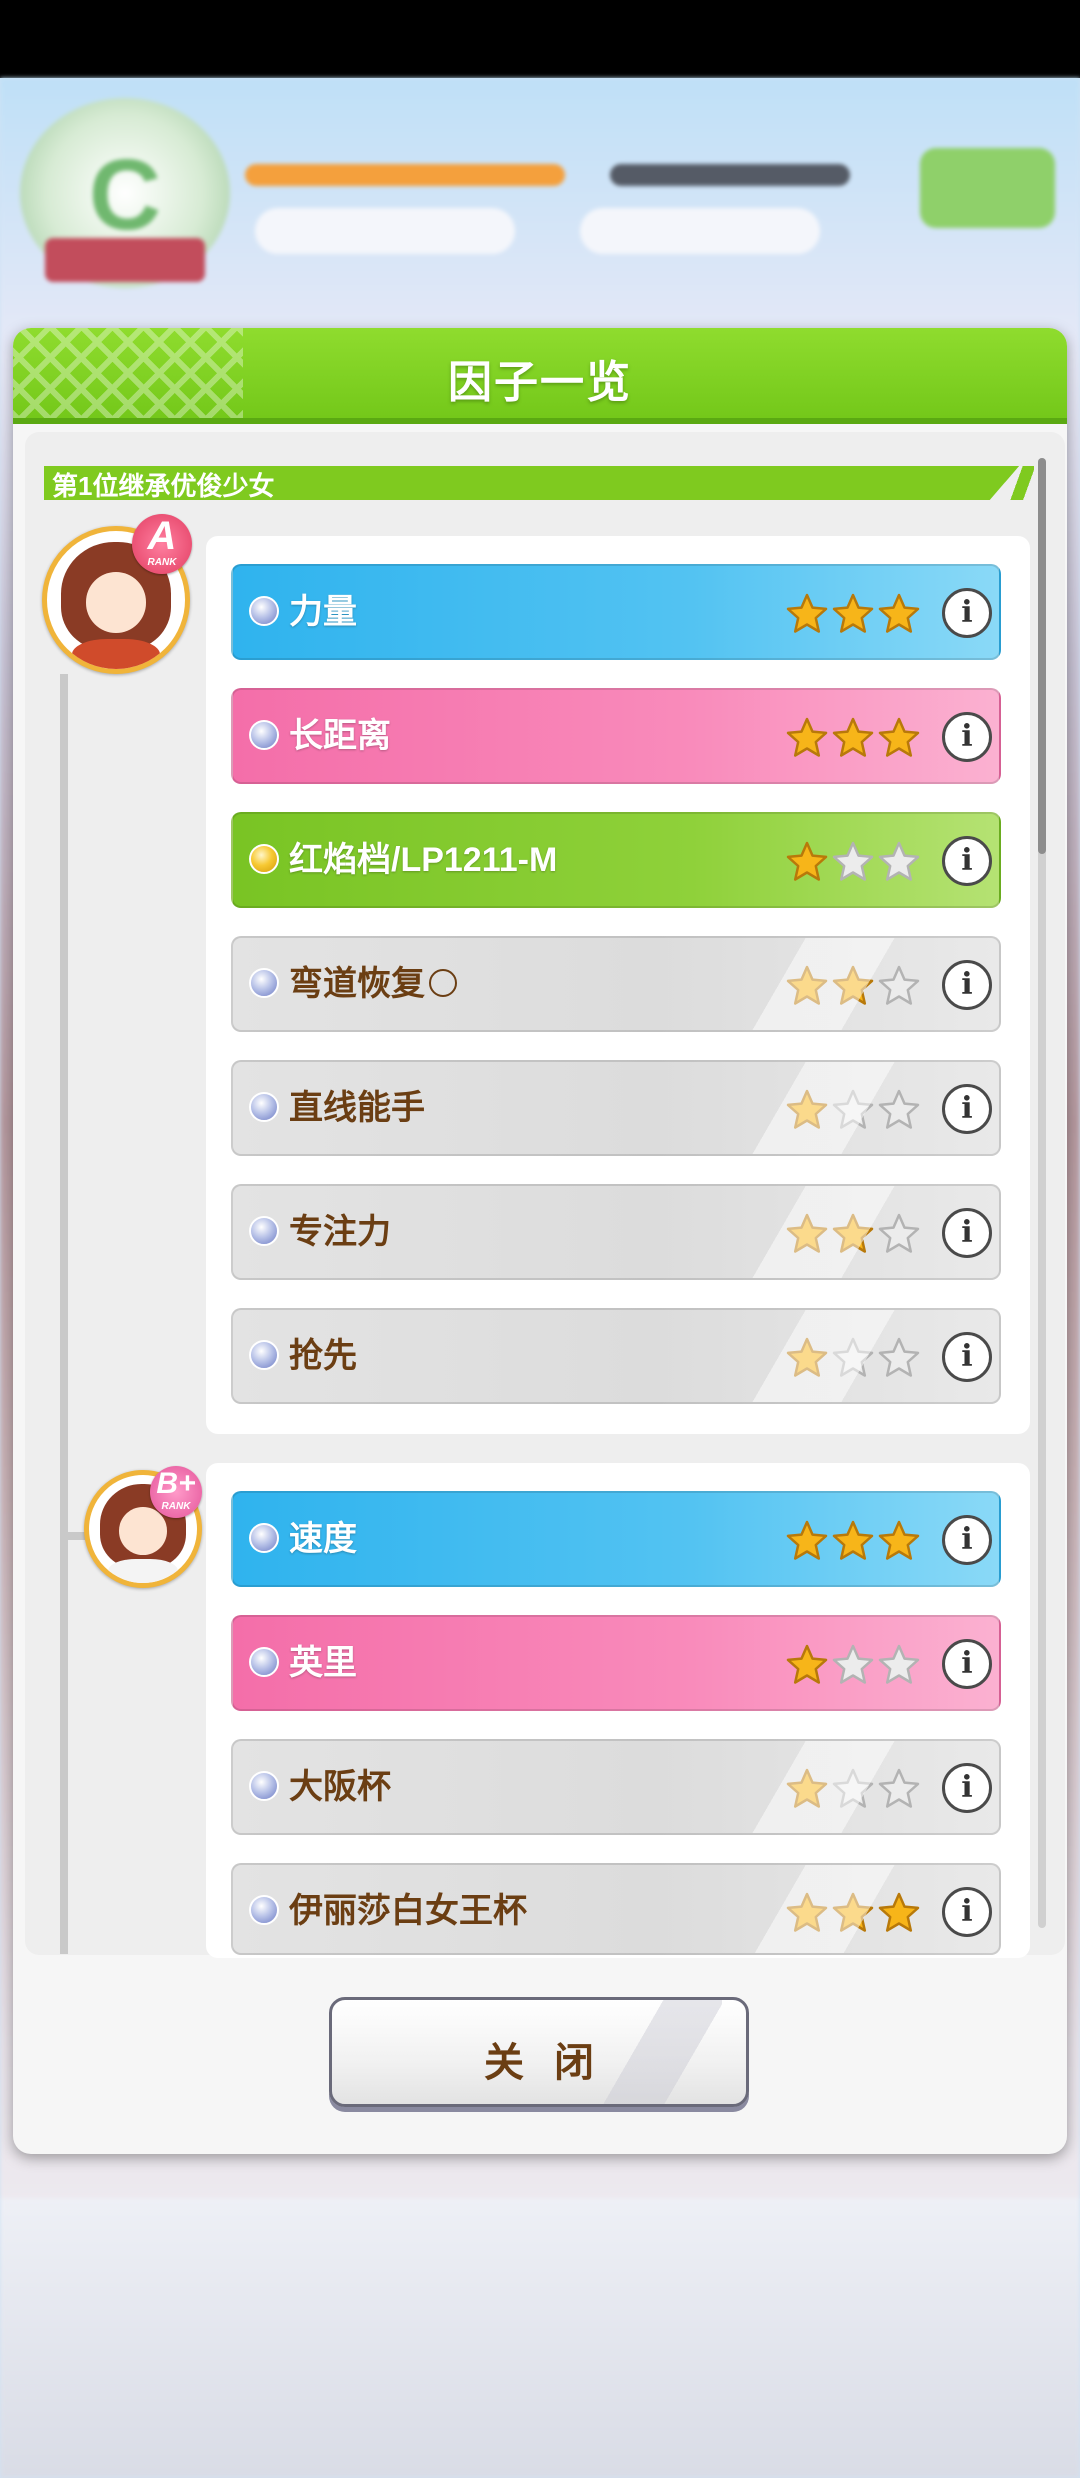  Describe the element at coordinates (1042, 656) in the screenshot. I see `scrollbar-thumb` at that location.